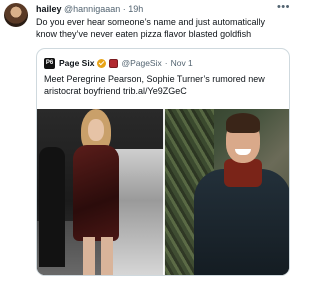  I want to click on background-person, so click(52, 207).